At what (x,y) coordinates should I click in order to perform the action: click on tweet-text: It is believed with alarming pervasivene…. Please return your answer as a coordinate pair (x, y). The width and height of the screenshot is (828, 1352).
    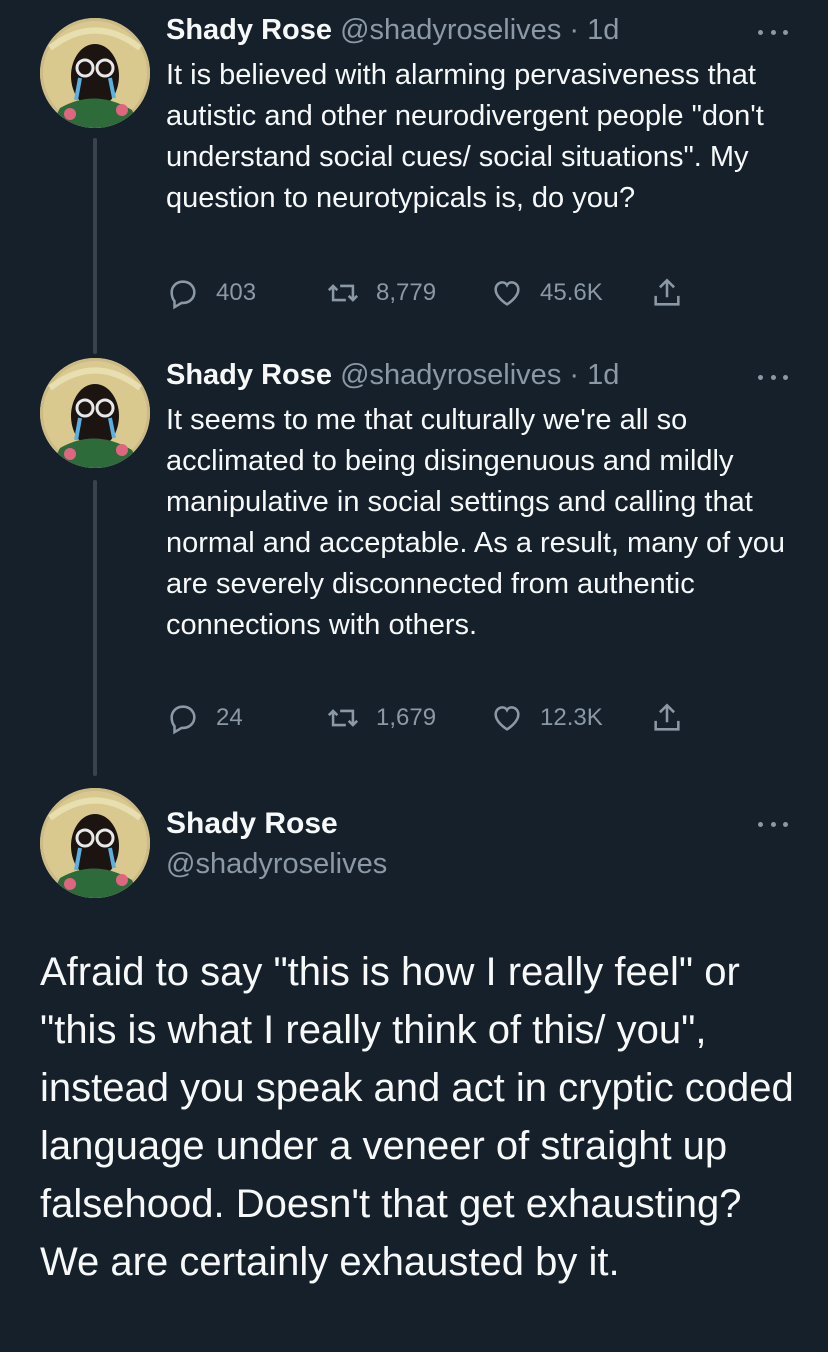
    Looking at the image, I should click on (465, 136).